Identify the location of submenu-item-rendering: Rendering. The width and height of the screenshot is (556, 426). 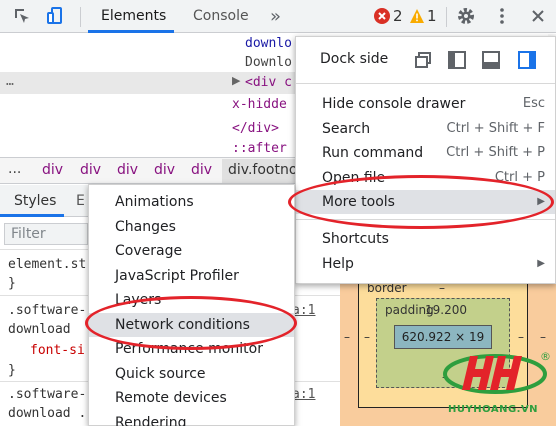
(191, 418).